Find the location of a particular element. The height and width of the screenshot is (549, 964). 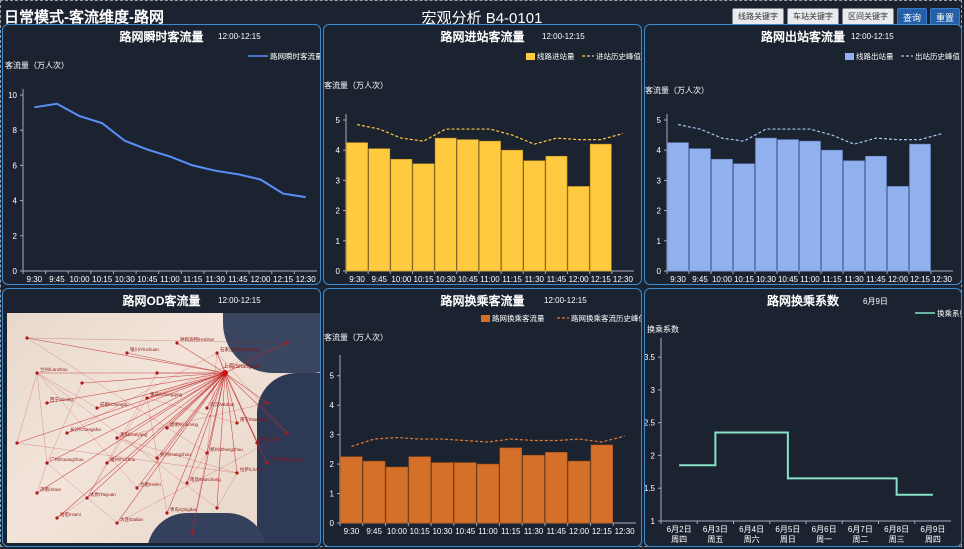

od-city-label: 银川/Yinchuan is located at coordinates (144, 349).